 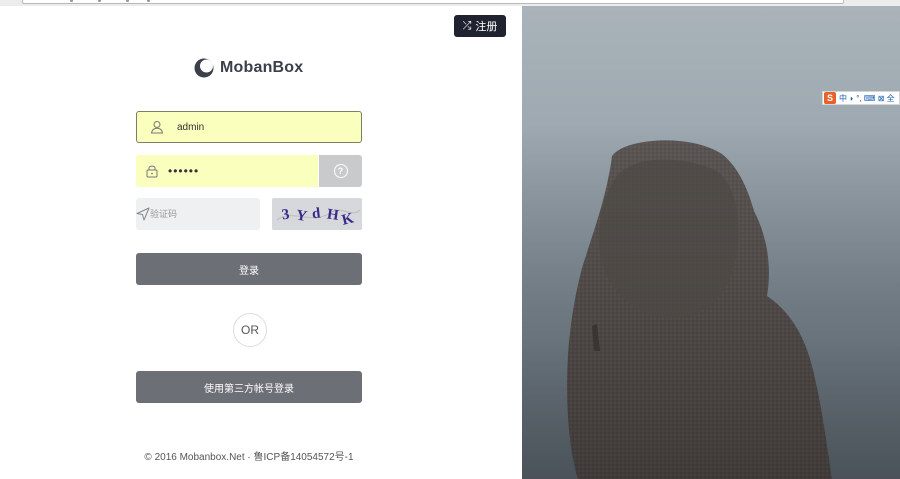 What do you see at coordinates (867, 98) in the screenshot?
I see `ime-toolbar-items: 中 ◗ °, ⌨ ⊠ 全` at bounding box center [867, 98].